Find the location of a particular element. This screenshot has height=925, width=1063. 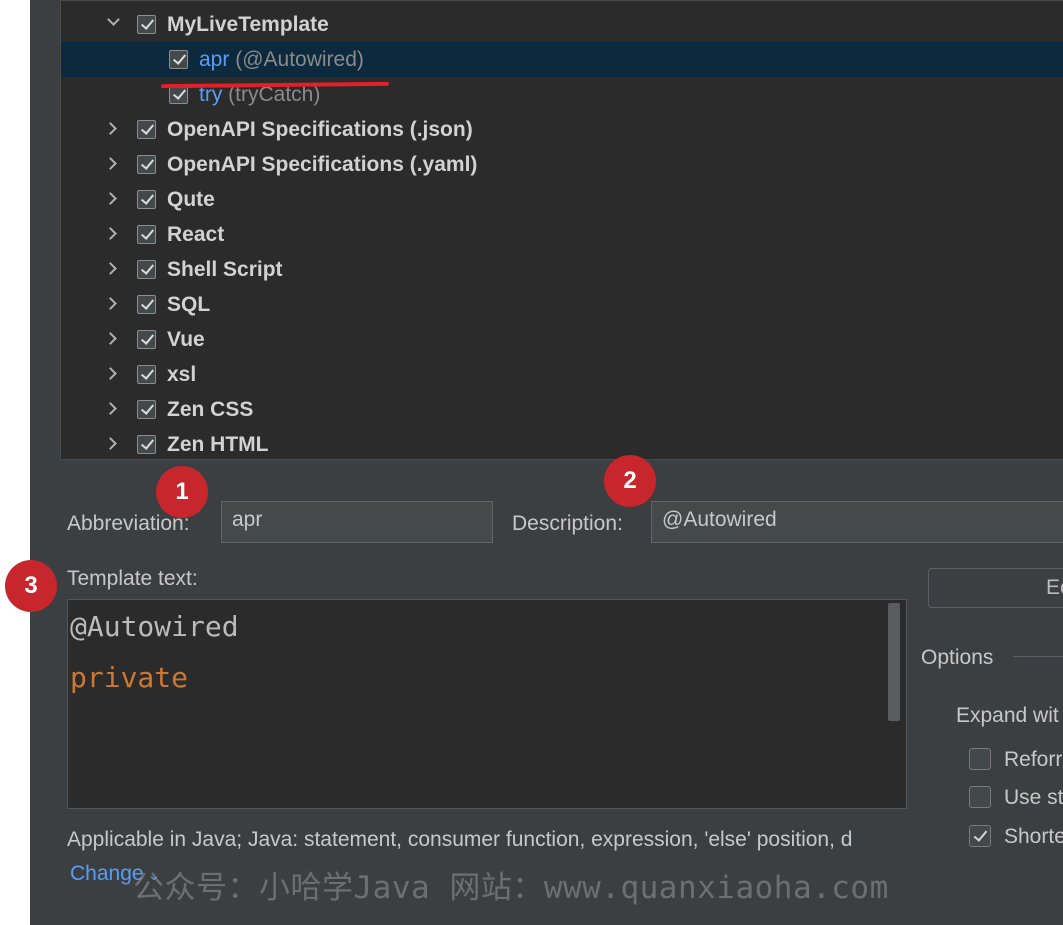

tree-group-openapi-json: OpenAPI Specifications (.json) is located at coordinates (562, 129).